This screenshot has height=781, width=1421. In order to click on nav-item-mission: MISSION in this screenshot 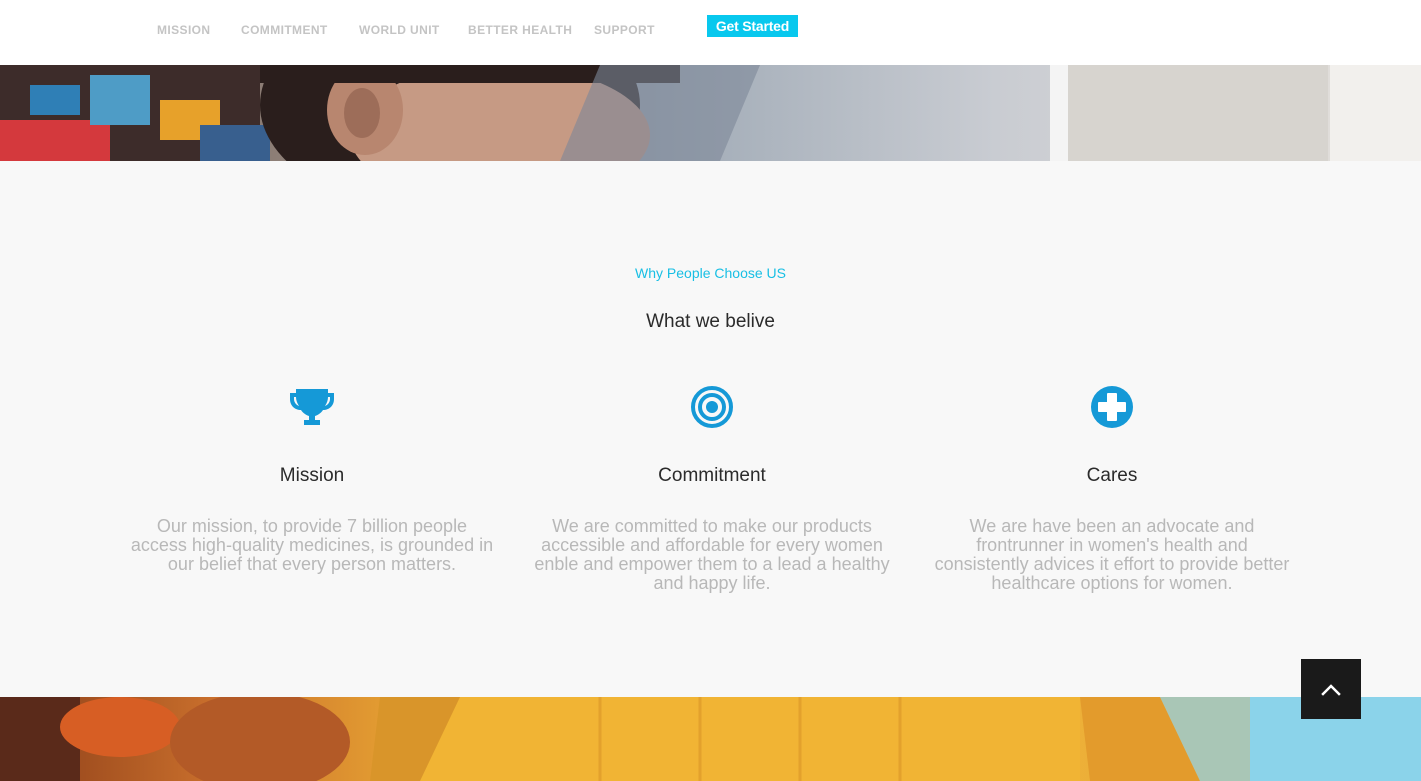, I will do `click(183, 30)`.